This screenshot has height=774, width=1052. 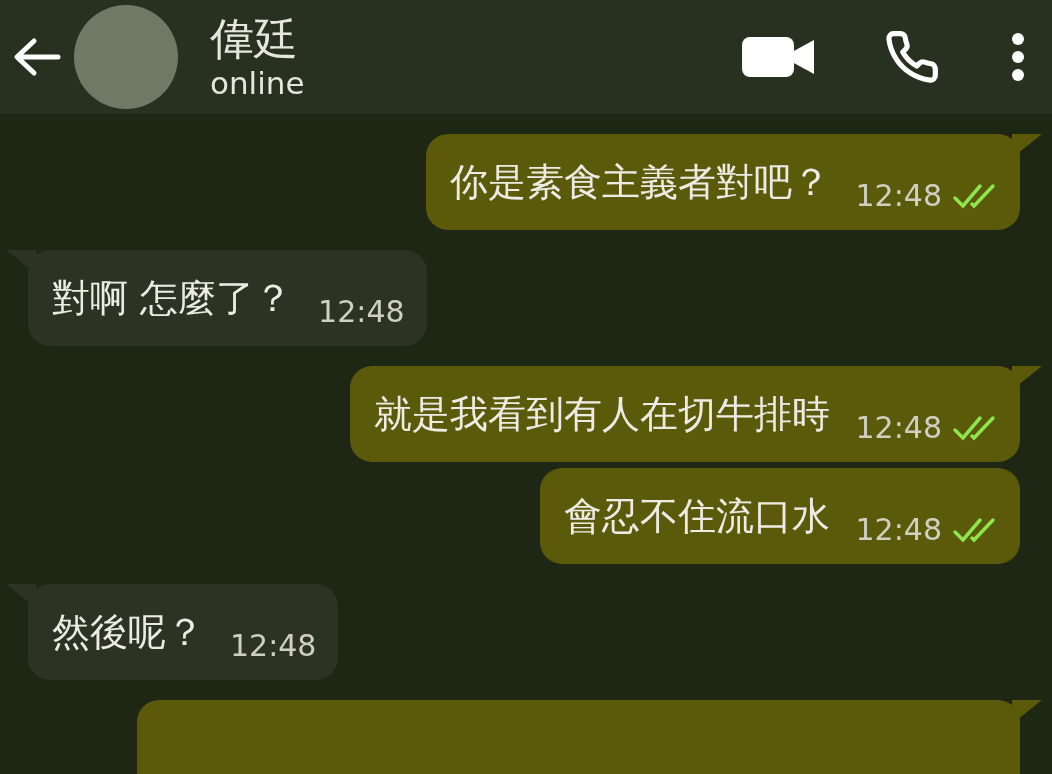 What do you see at coordinates (172, 298) in the screenshot?
I see `message-text: 對啊 怎麼了？` at bounding box center [172, 298].